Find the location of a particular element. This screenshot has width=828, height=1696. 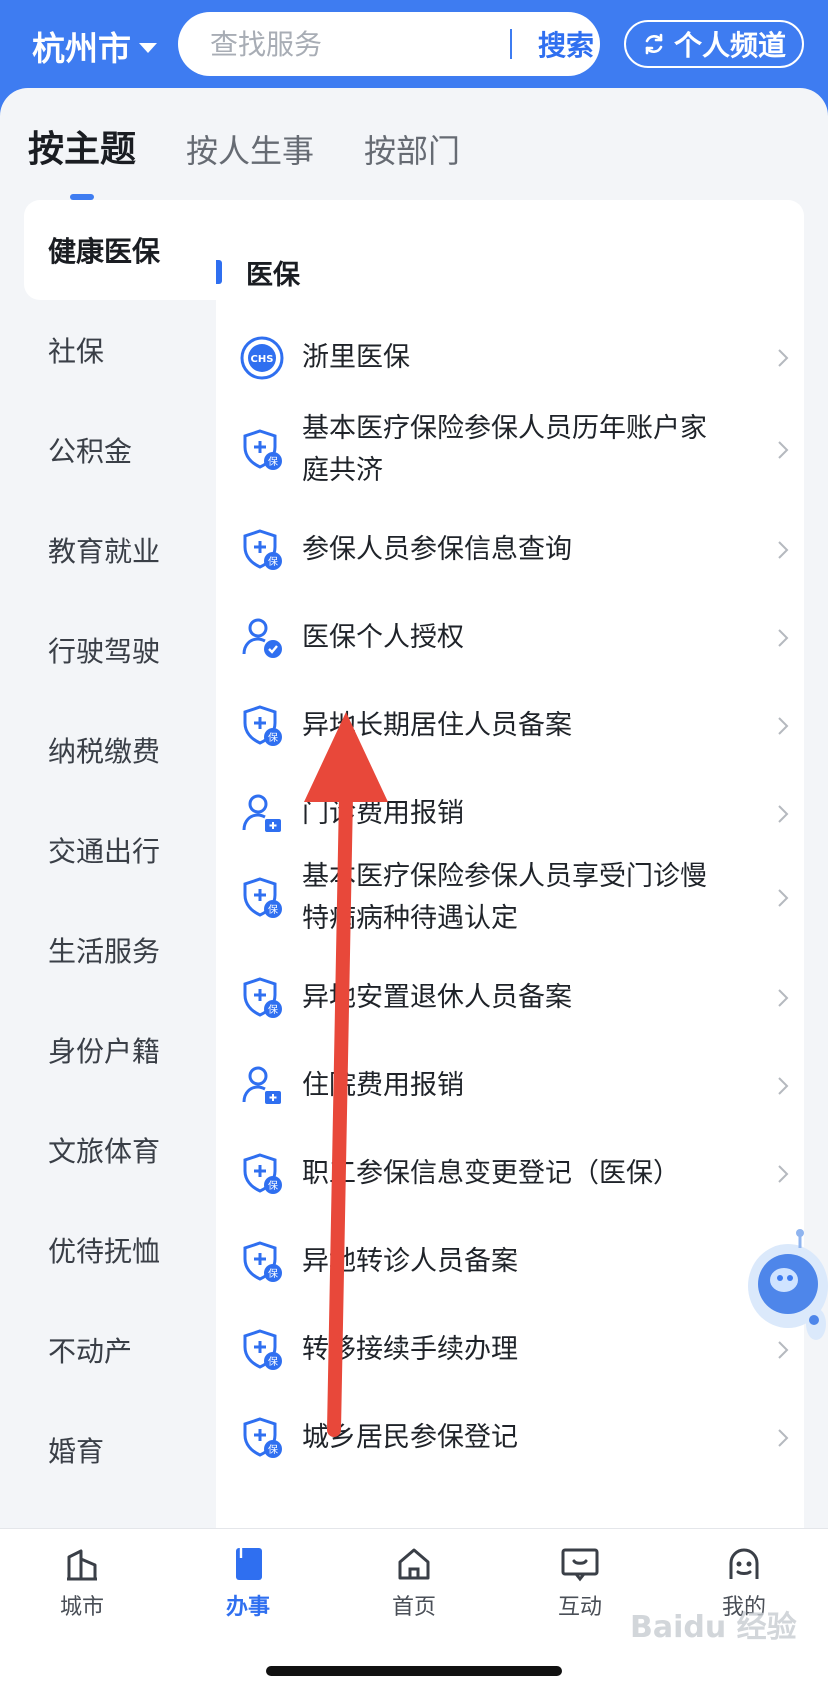

service-item: 医保个人授权 is located at coordinates (518, 638).